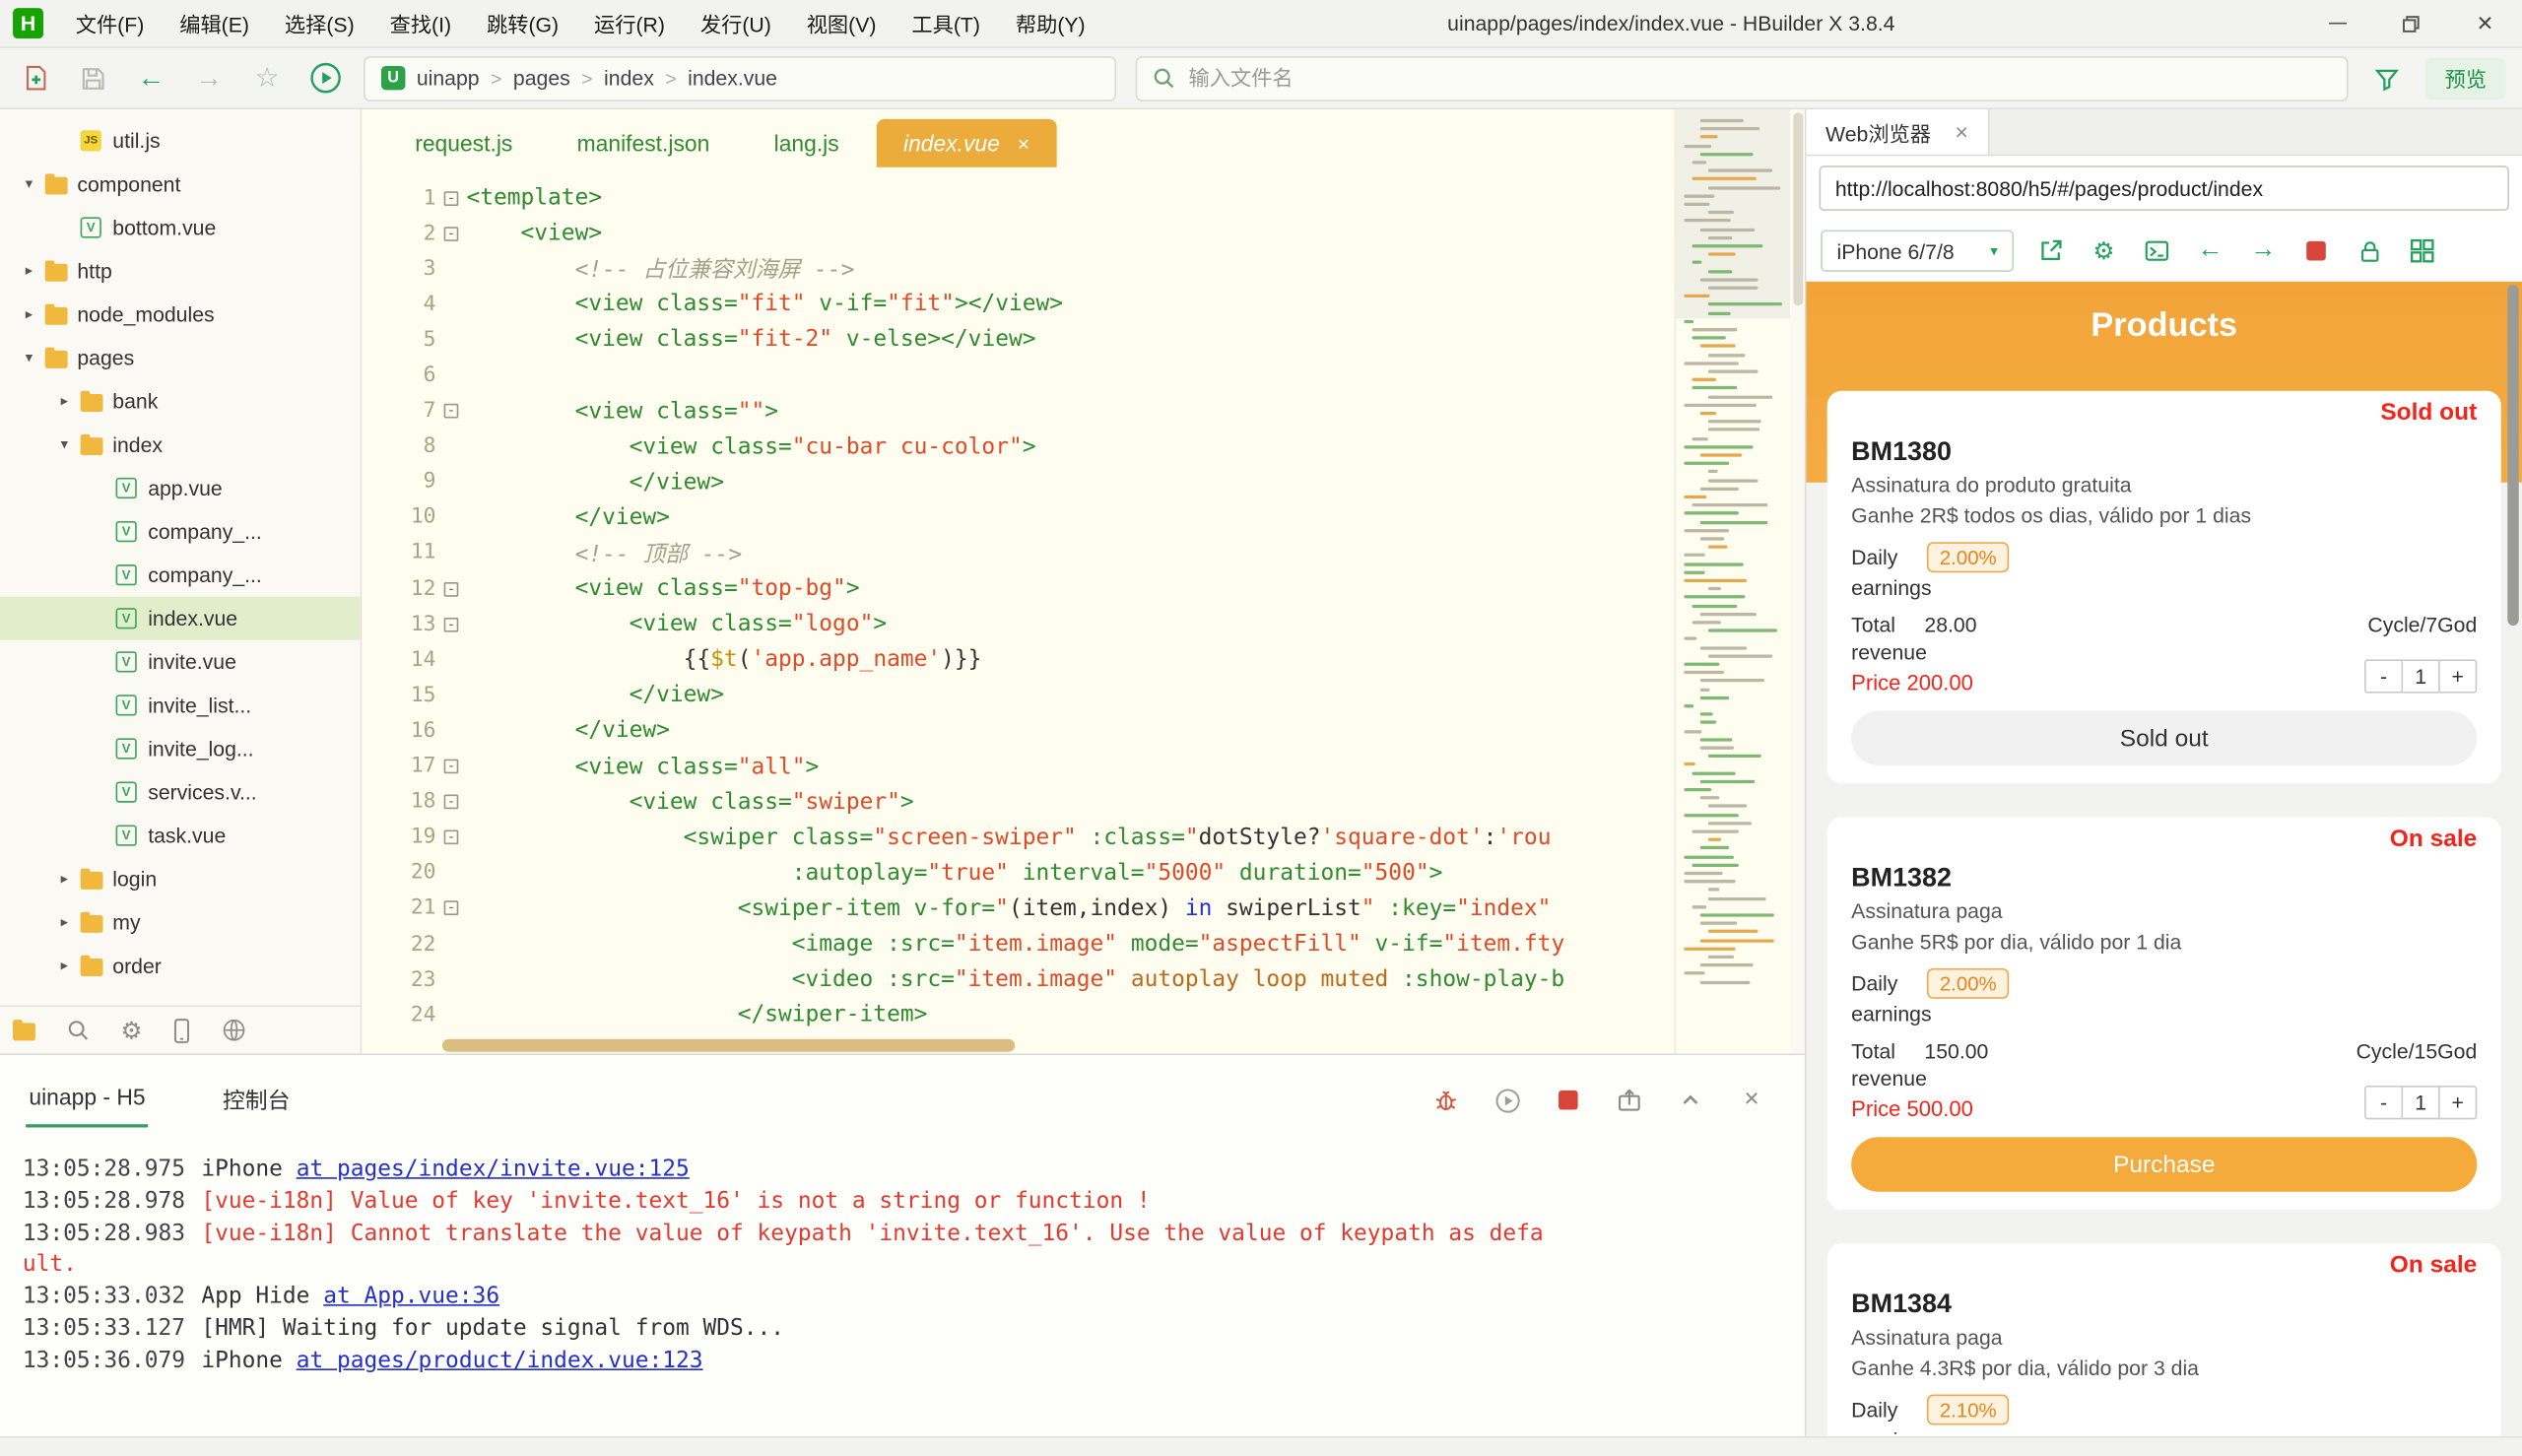 The width and height of the screenshot is (2522, 1456). Describe the element at coordinates (2513, 455) in the screenshot. I see `preview-scrollbar-thumb` at that location.